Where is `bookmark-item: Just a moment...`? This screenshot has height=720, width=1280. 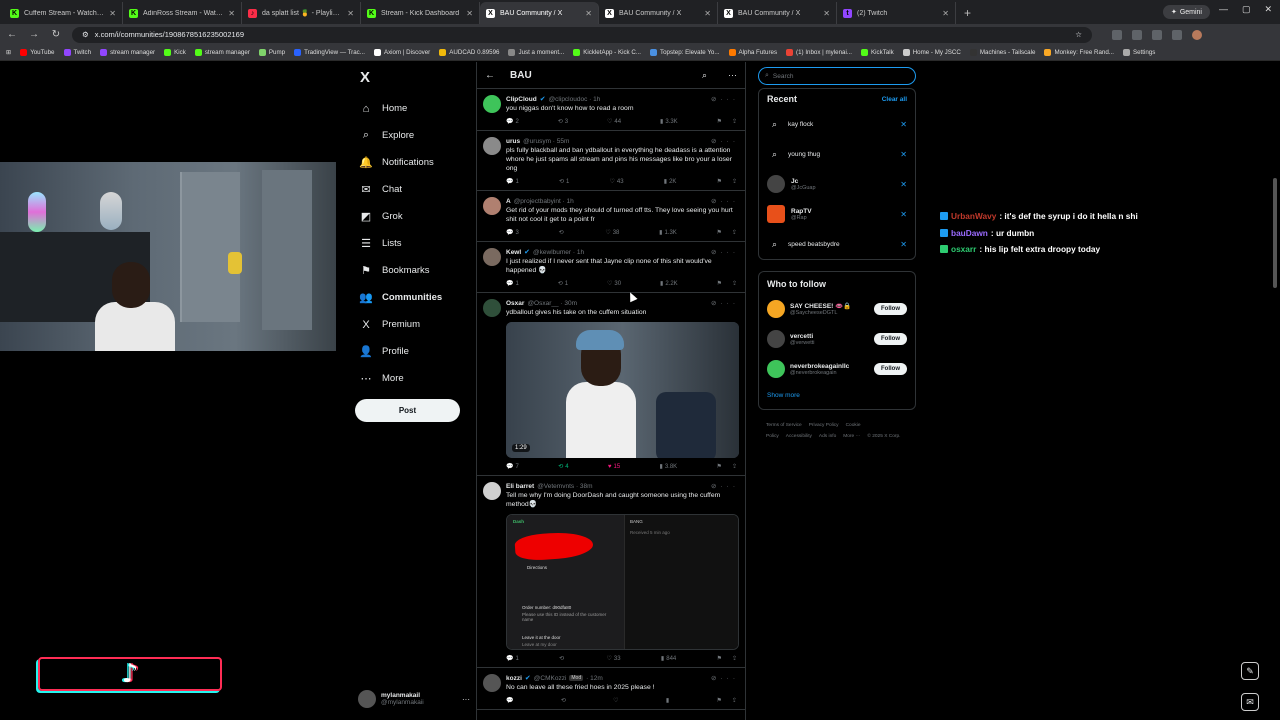
bookmark-item: Just a moment... is located at coordinates (536, 52).